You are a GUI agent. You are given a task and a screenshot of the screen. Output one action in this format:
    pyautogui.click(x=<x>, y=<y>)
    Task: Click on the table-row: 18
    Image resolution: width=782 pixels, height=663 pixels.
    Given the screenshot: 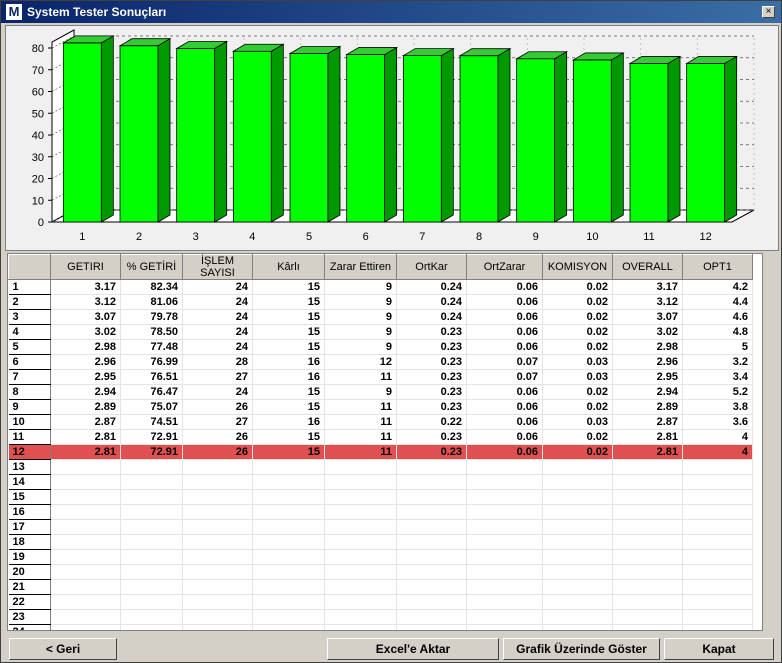 What is the action you would take?
    pyautogui.click(x=380, y=542)
    